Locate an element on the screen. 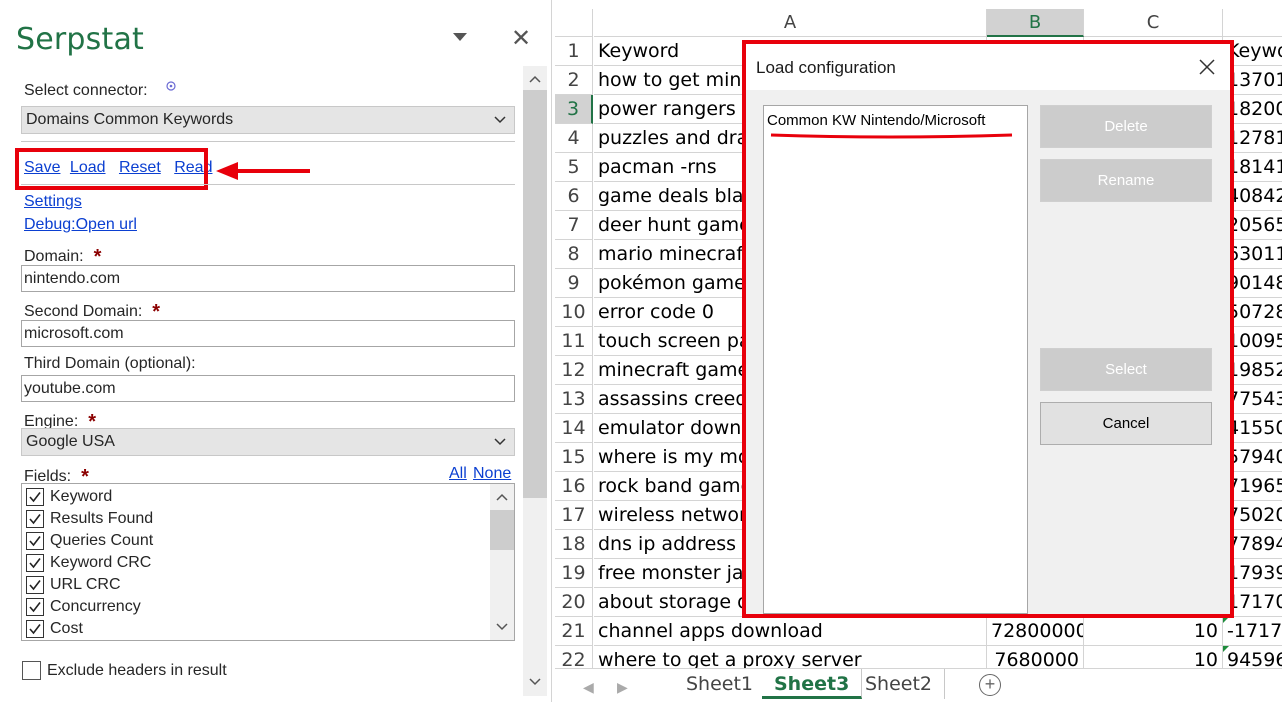 The width and height of the screenshot is (1282, 702). row-header: 8 is located at coordinates (574, 254).